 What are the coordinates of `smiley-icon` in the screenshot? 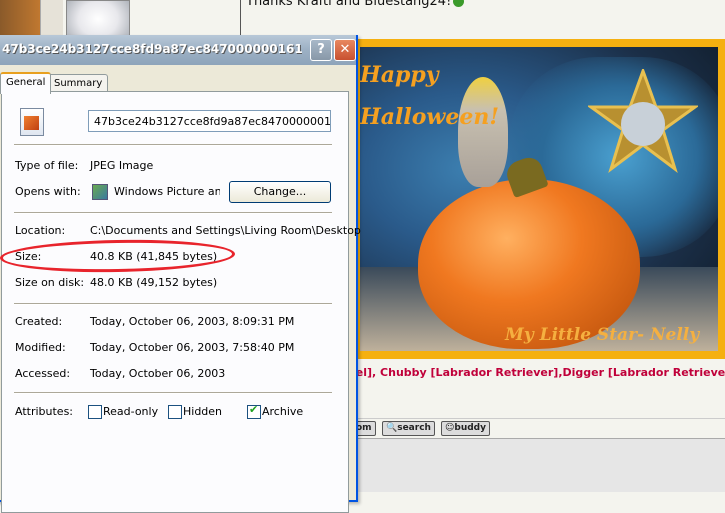 It's located at (459, 3).